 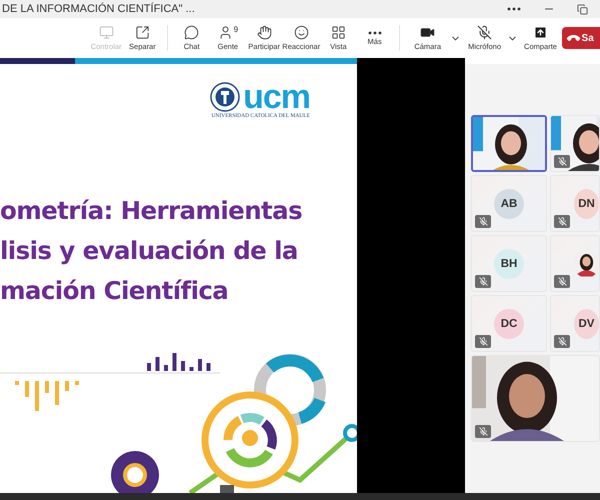 What do you see at coordinates (586, 323) in the screenshot?
I see `initials-avatar: DV` at bounding box center [586, 323].